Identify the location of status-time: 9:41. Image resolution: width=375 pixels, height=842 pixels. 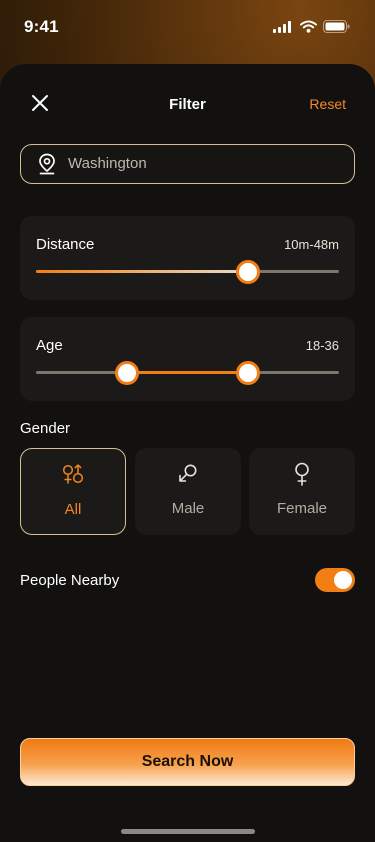
(41, 26).